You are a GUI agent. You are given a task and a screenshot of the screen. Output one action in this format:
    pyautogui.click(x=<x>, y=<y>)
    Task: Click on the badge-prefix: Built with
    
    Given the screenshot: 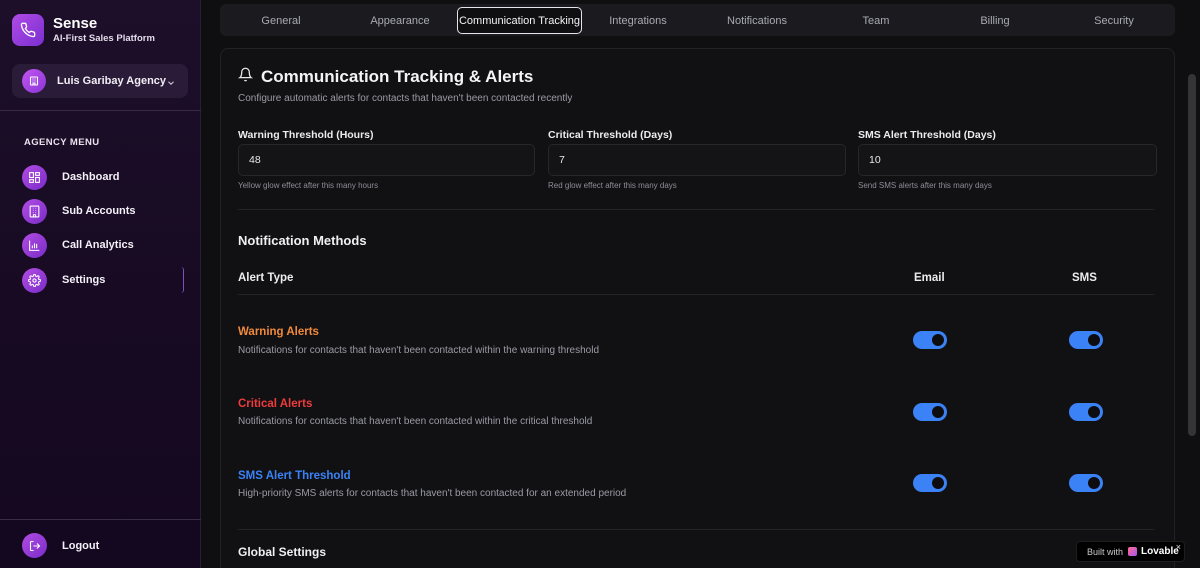 What is the action you would take?
    pyautogui.click(x=1105, y=551)
    